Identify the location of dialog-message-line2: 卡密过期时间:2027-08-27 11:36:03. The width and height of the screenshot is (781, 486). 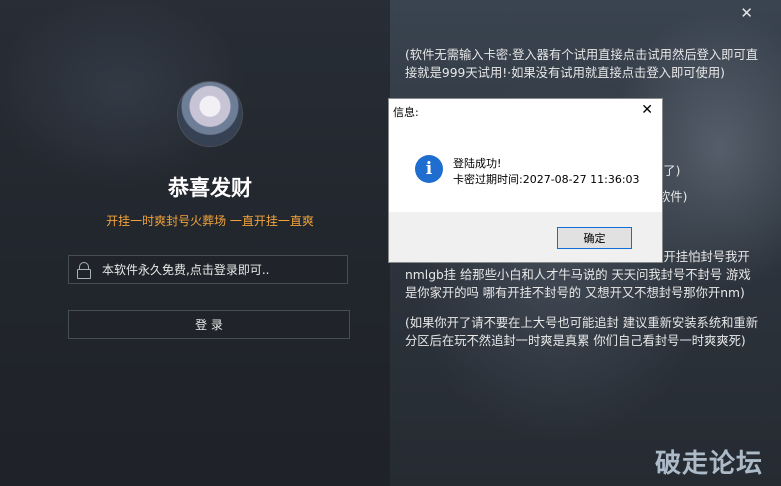
(546, 179).